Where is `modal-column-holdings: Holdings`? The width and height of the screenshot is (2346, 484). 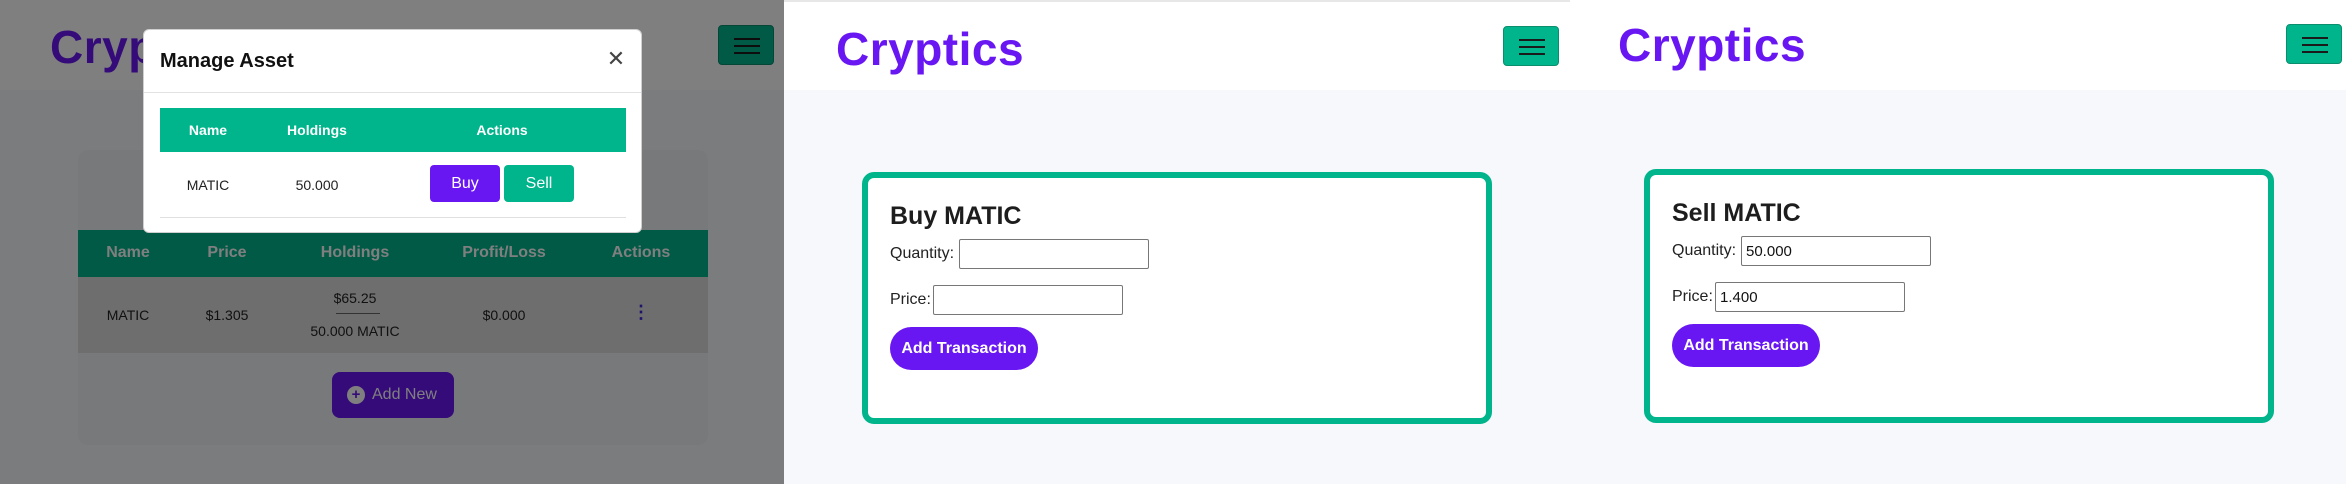 modal-column-holdings: Holdings is located at coordinates (317, 130).